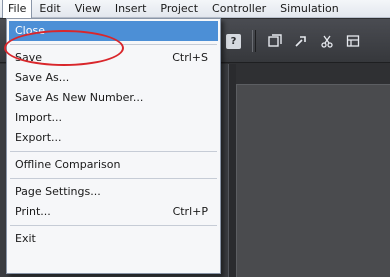 This screenshot has width=390, height=277. I want to click on menu-item-label: Exit, so click(25, 238).